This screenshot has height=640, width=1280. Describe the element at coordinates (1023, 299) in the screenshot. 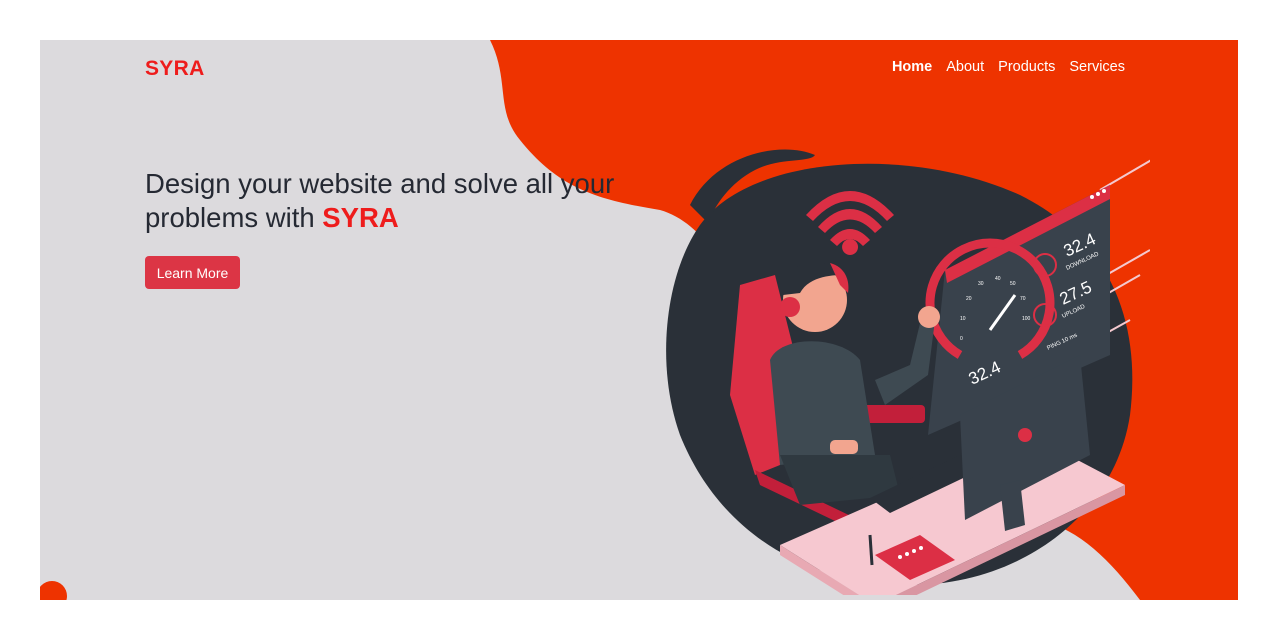

I see `gauge-tick: 70` at that location.